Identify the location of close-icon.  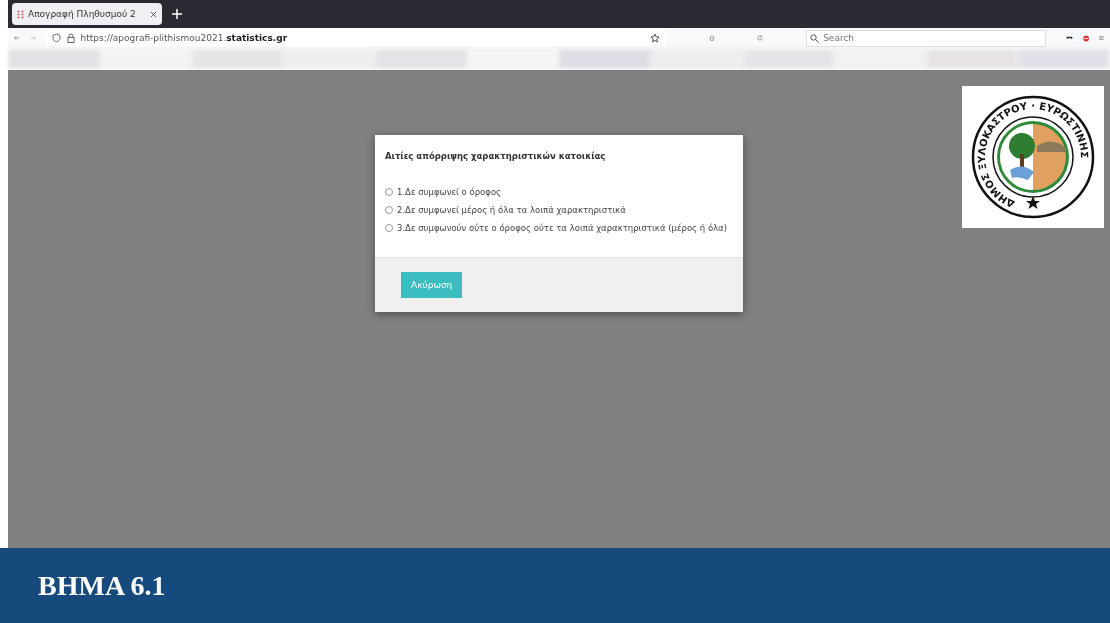
(153, 14).